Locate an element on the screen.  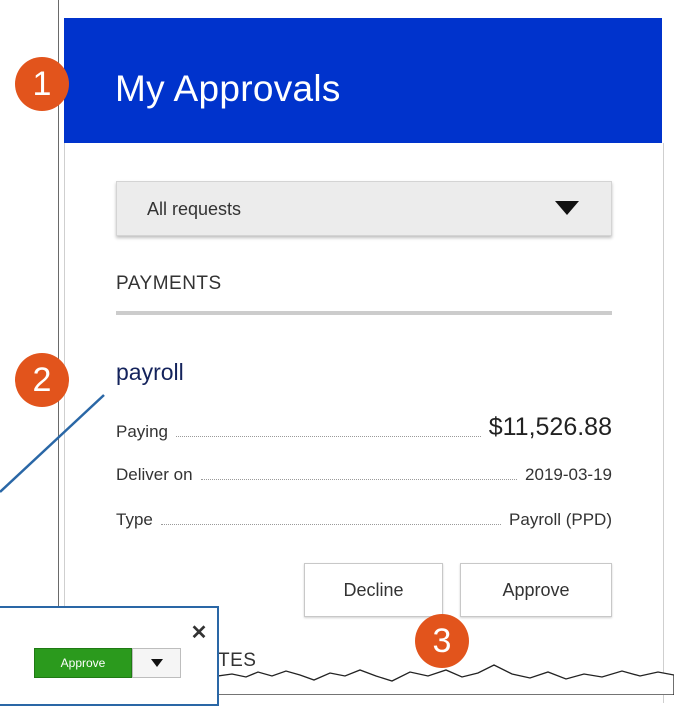
section-divider is located at coordinates (364, 313).